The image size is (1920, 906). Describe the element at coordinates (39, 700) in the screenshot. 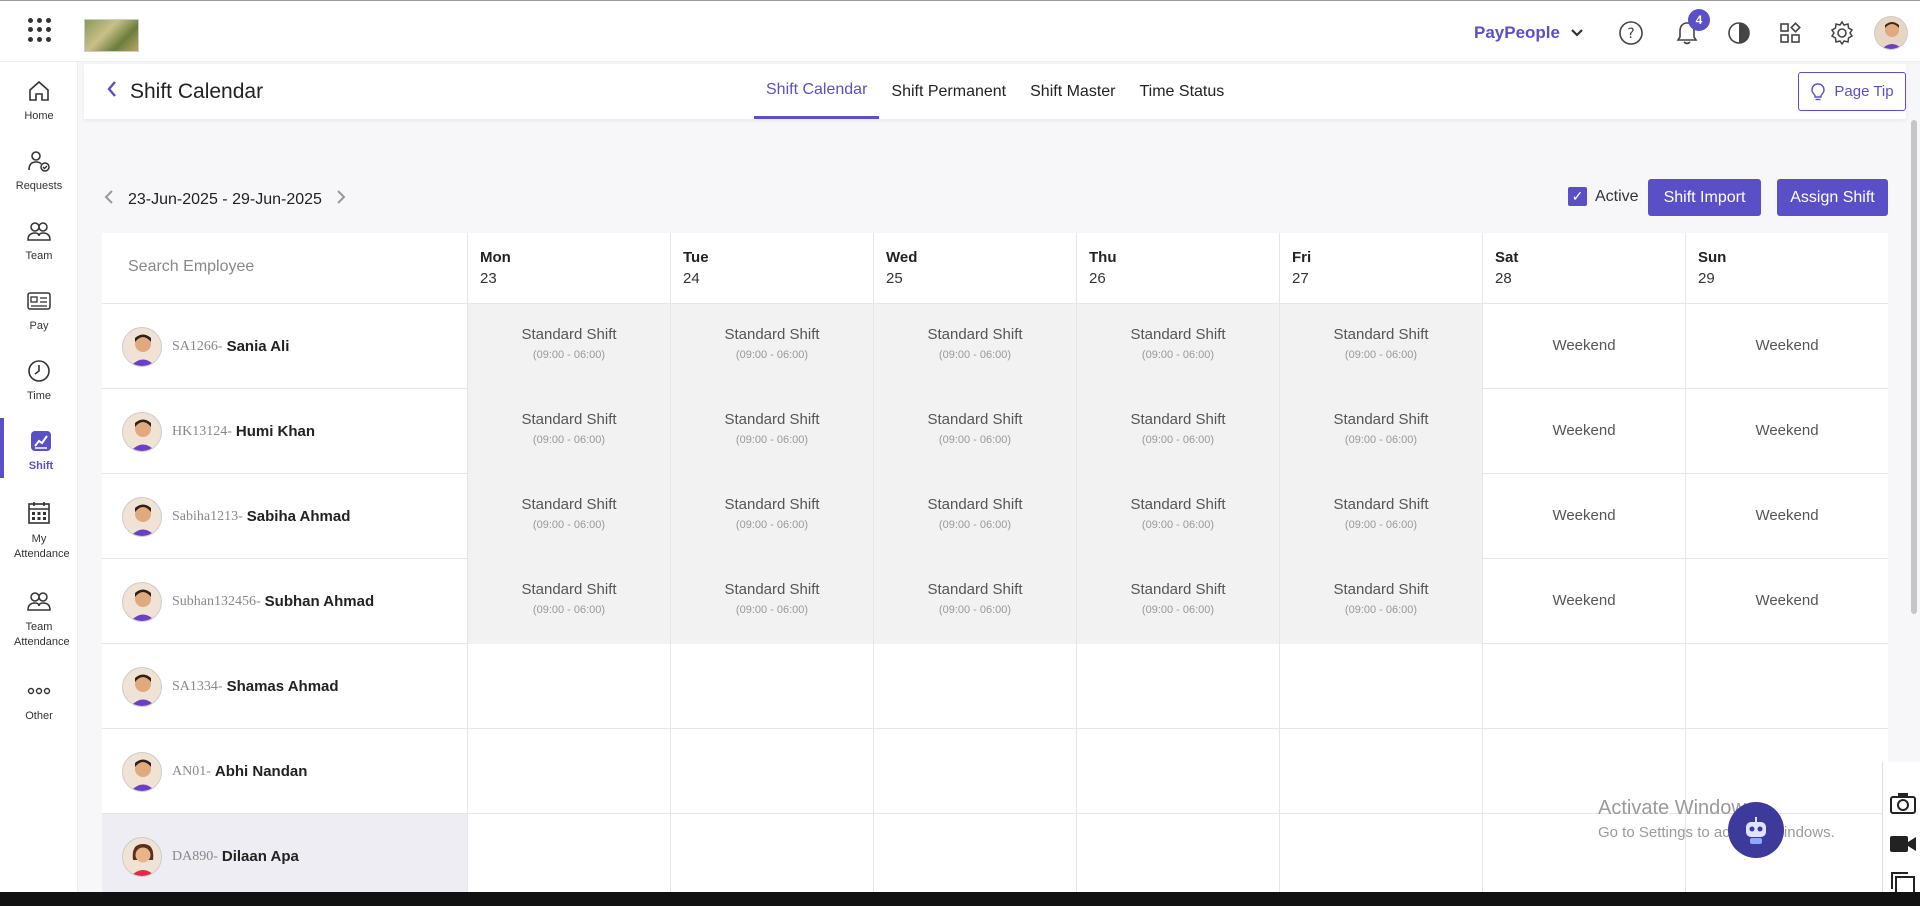

I see `sidebar-item-other: Other` at that location.